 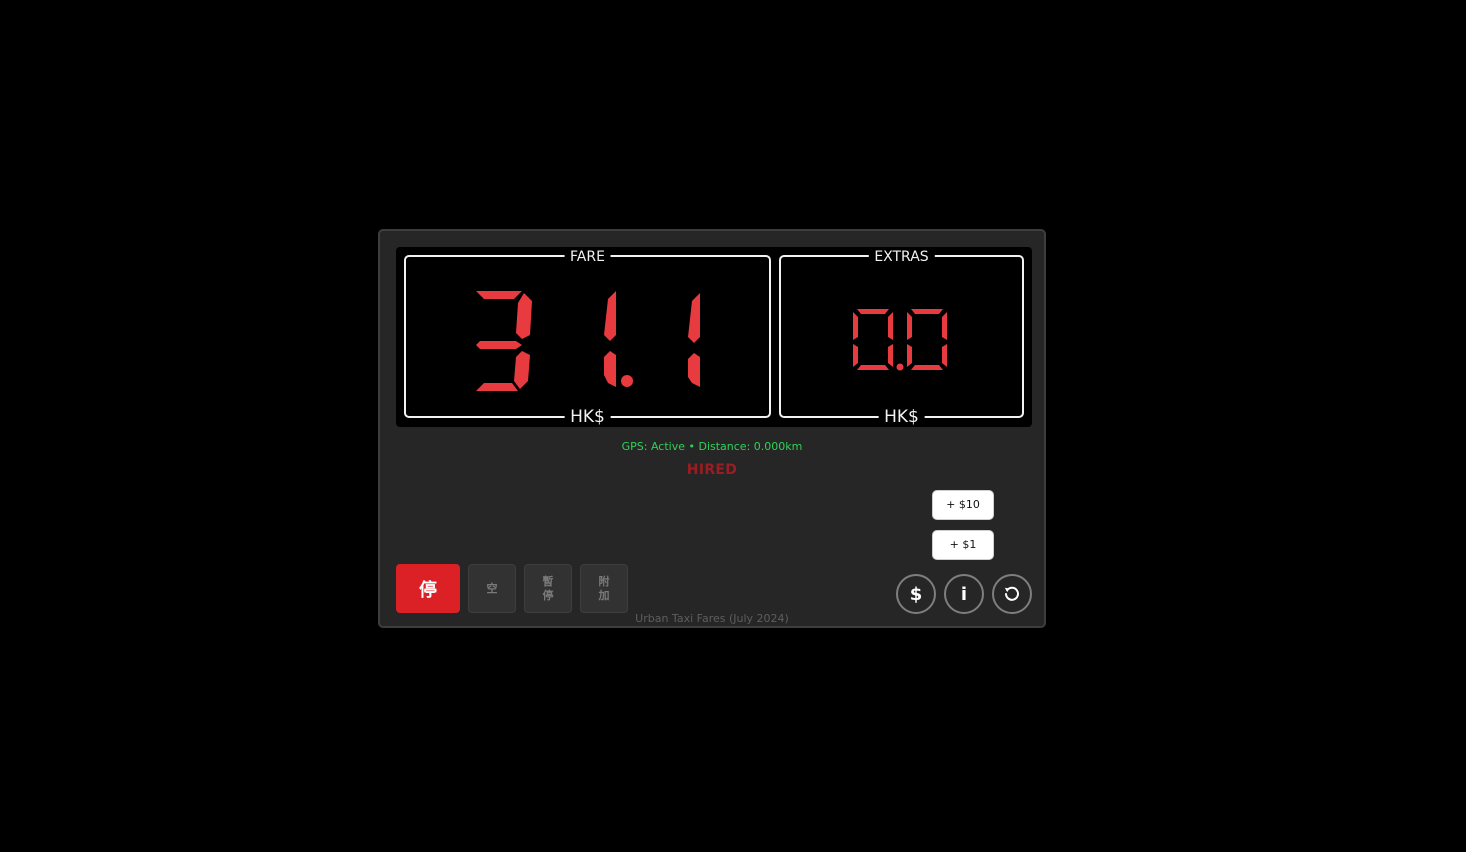 I want to click on pause-button: 暫 停, so click(x=548, y=588).